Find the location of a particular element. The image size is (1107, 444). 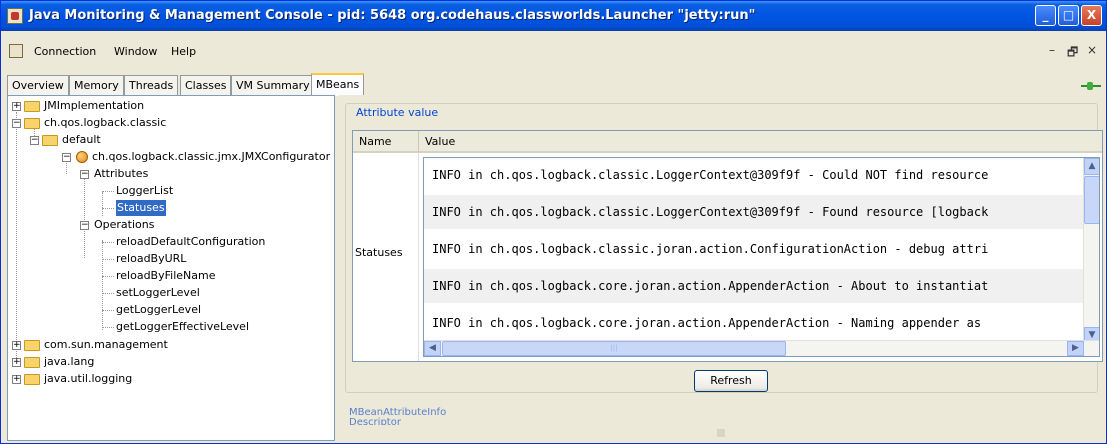

attribute-name-cell: Statuses is located at coordinates (386, 257).